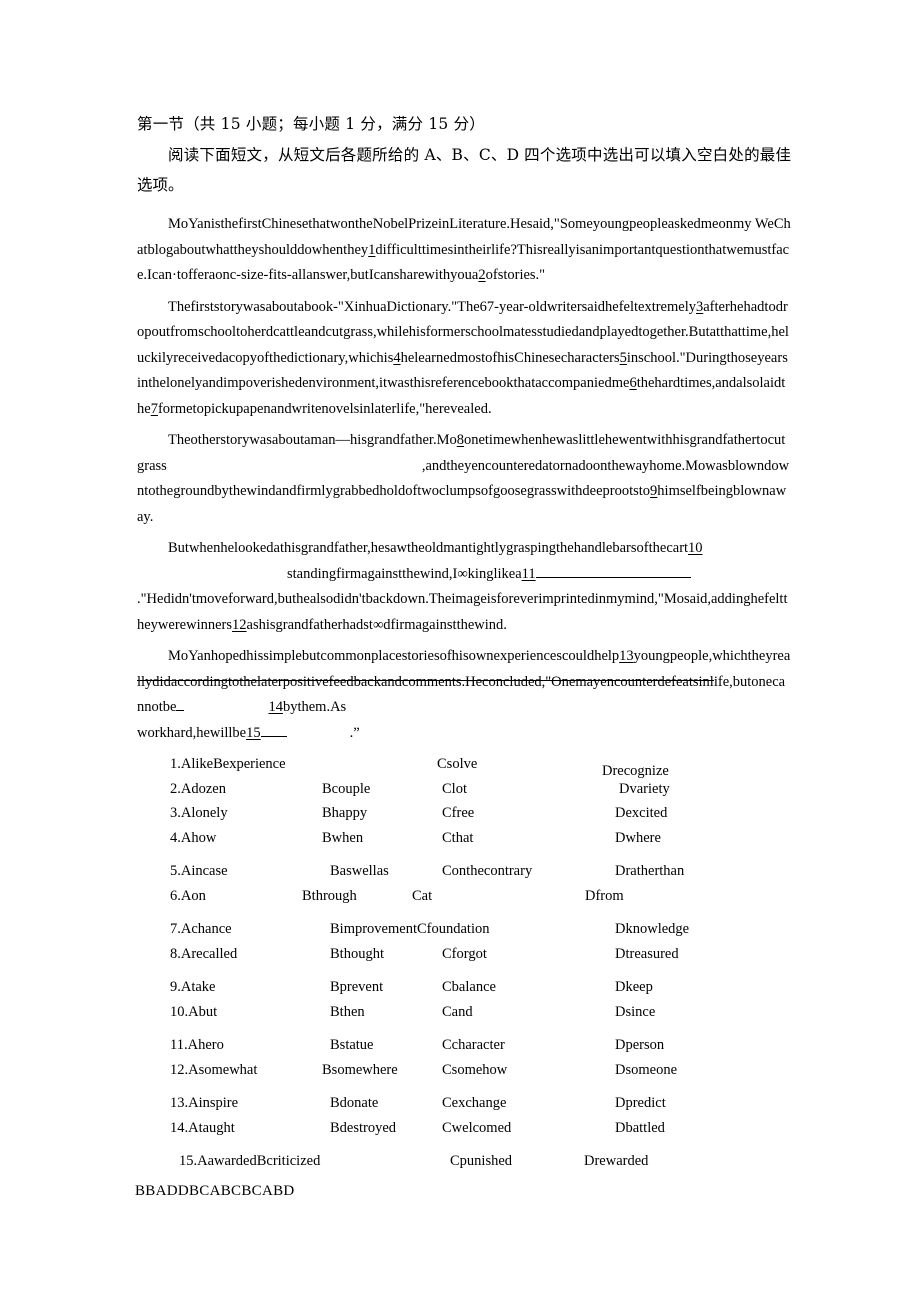 This screenshot has height=1301, width=920. What do you see at coordinates (354, 1103) in the screenshot?
I see `option-13-b: Bdonate` at bounding box center [354, 1103].